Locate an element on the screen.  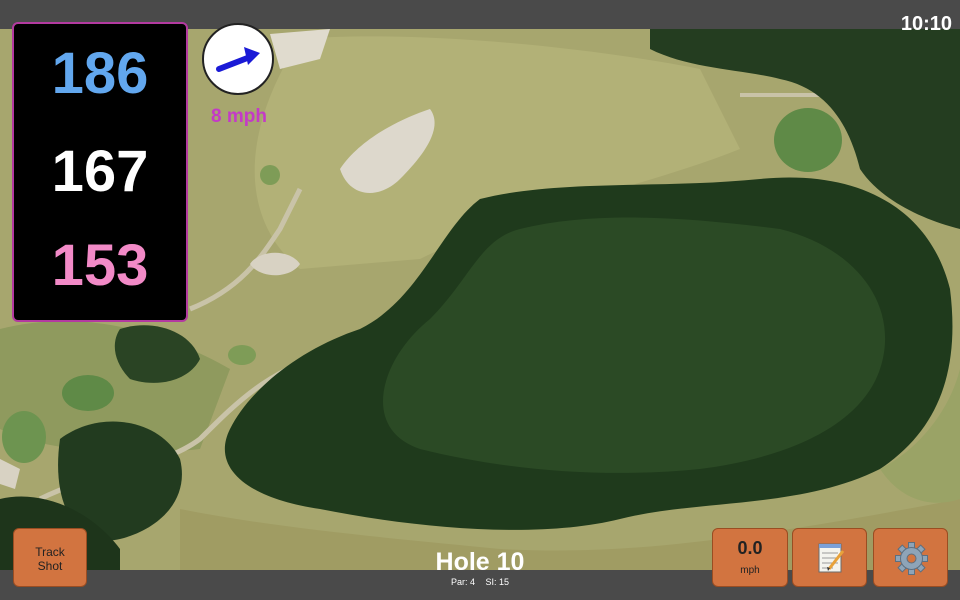
wind-compass is located at coordinates (238, 59).